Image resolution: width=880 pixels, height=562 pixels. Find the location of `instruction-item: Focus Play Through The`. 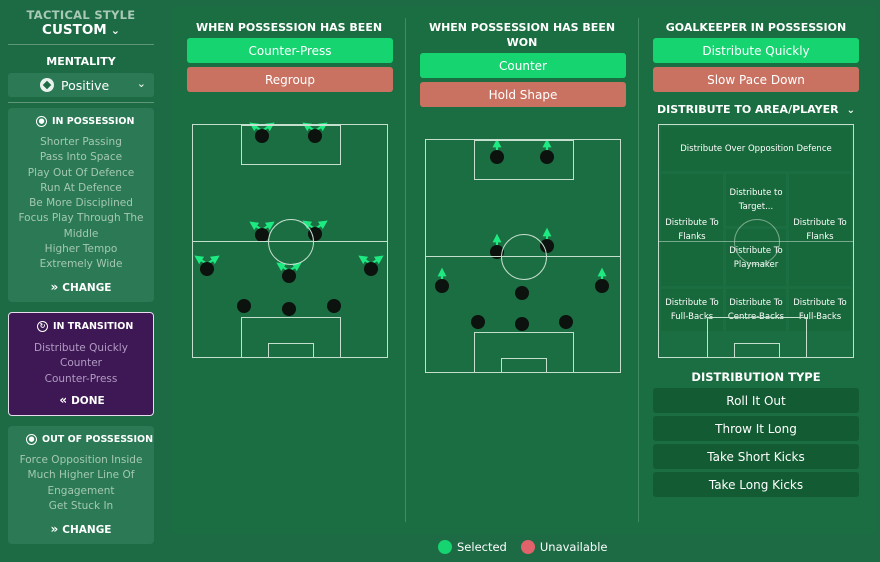

instruction-item: Focus Play Through The is located at coordinates (81, 218).